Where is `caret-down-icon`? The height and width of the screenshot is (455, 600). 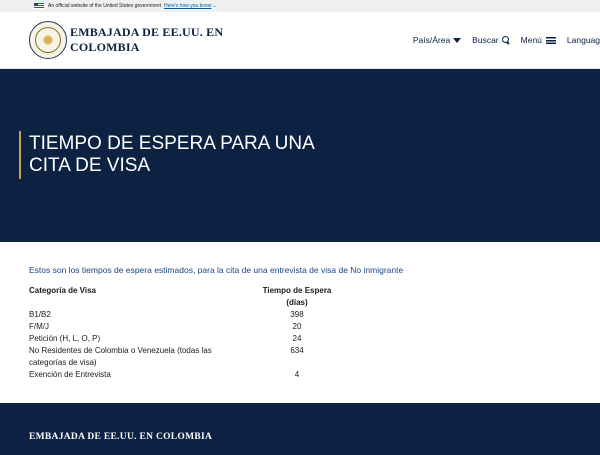 caret-down-icon is located at coordinates (457, 40).